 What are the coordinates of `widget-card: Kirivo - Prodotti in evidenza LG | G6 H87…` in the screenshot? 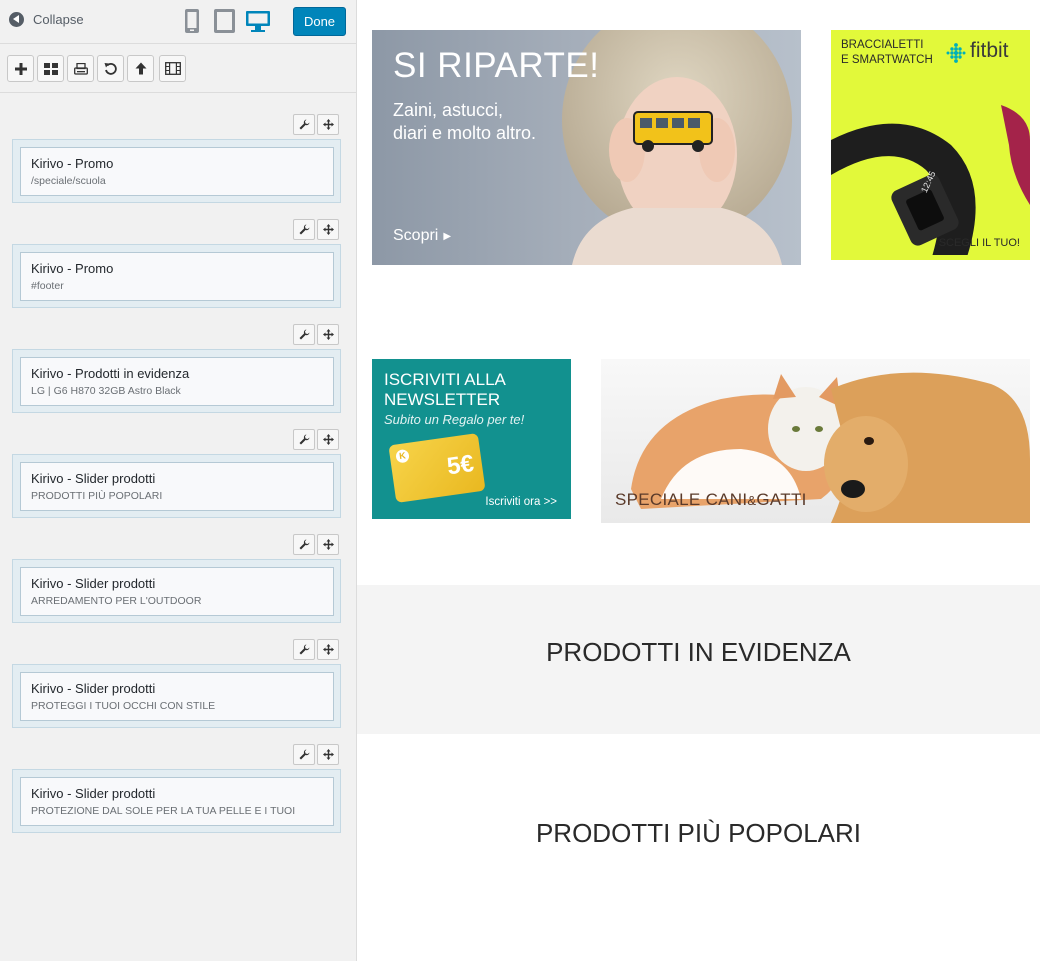 It's located at (177, 381).